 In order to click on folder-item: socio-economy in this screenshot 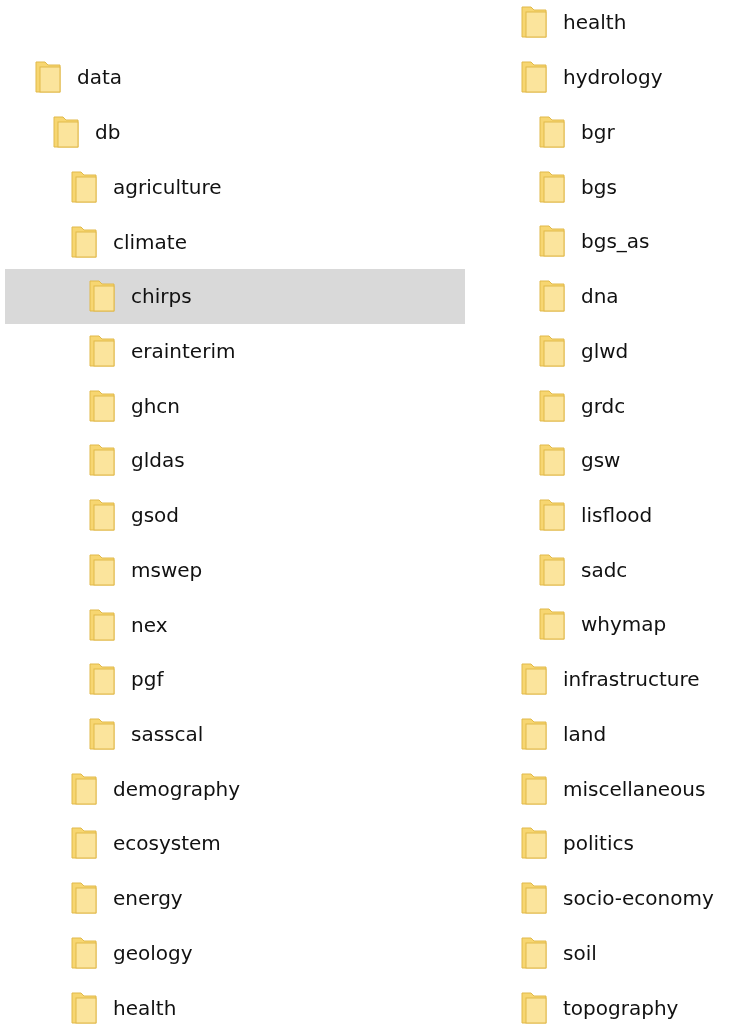, I will do `click(625, 898)`.